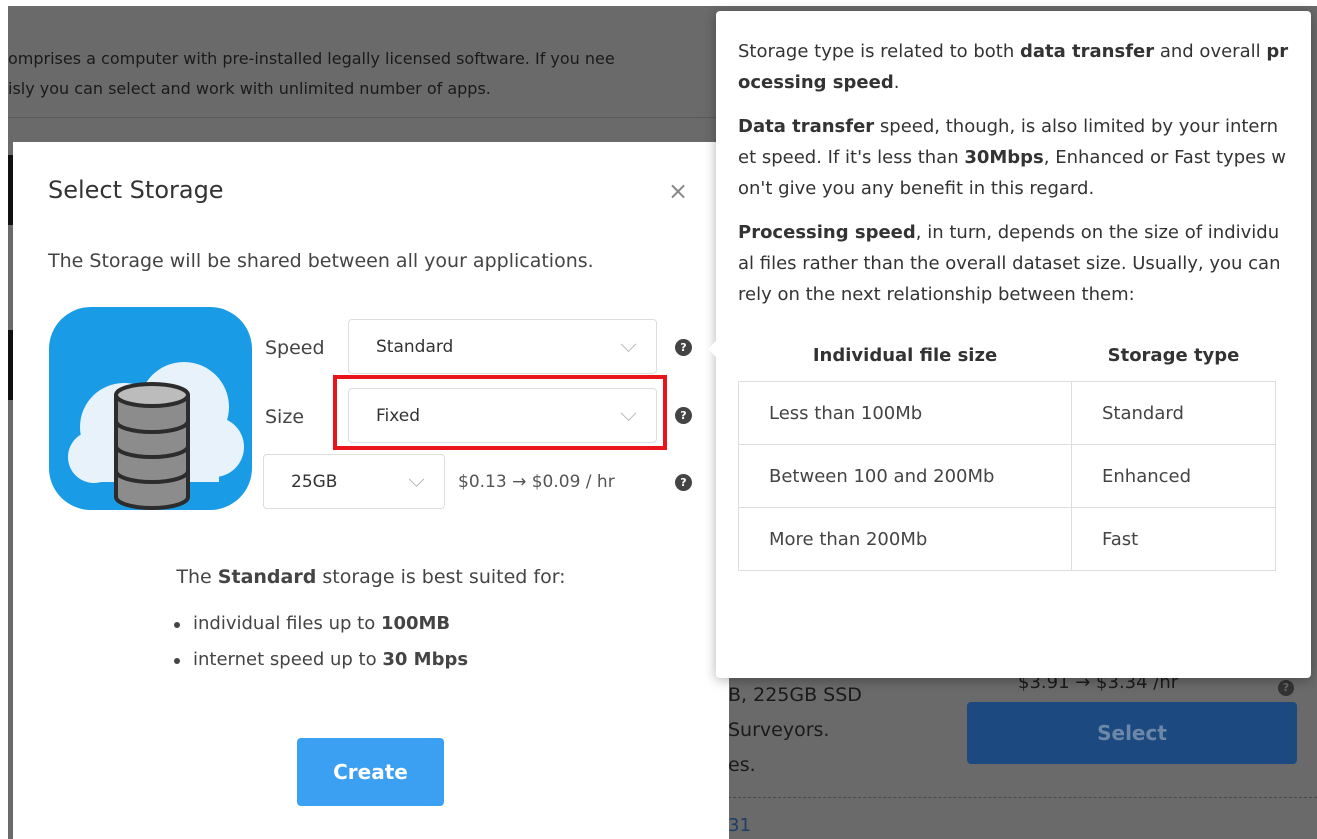 The image size is (1317, 839). I want to click on storage-recommendation: The Standard storage is best suited for:, so click(371, 577).